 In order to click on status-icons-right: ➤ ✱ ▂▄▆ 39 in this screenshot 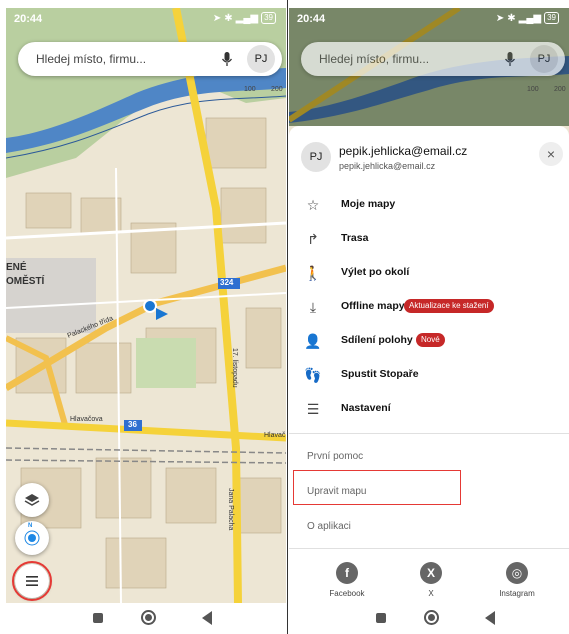, I will do `click(527, 18)`.